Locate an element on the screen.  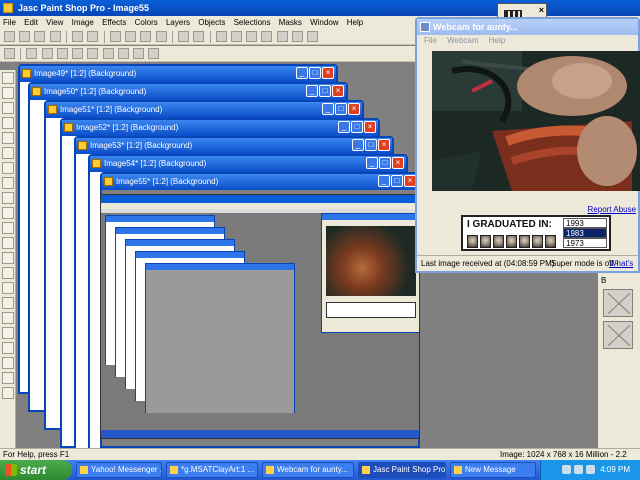
save-icon is located at coordinates (40, 36).